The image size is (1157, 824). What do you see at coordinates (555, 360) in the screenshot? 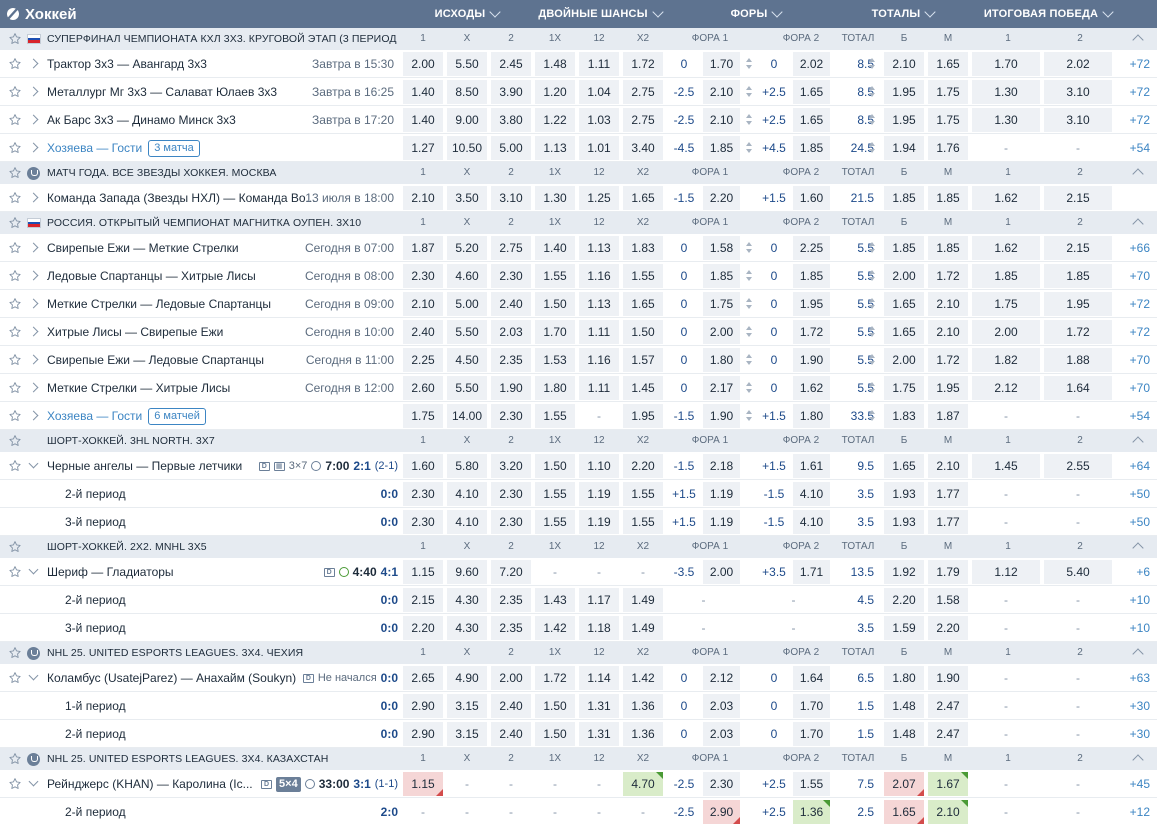
I see `odds-cell: 1.53` at bounding box center [555, 360].